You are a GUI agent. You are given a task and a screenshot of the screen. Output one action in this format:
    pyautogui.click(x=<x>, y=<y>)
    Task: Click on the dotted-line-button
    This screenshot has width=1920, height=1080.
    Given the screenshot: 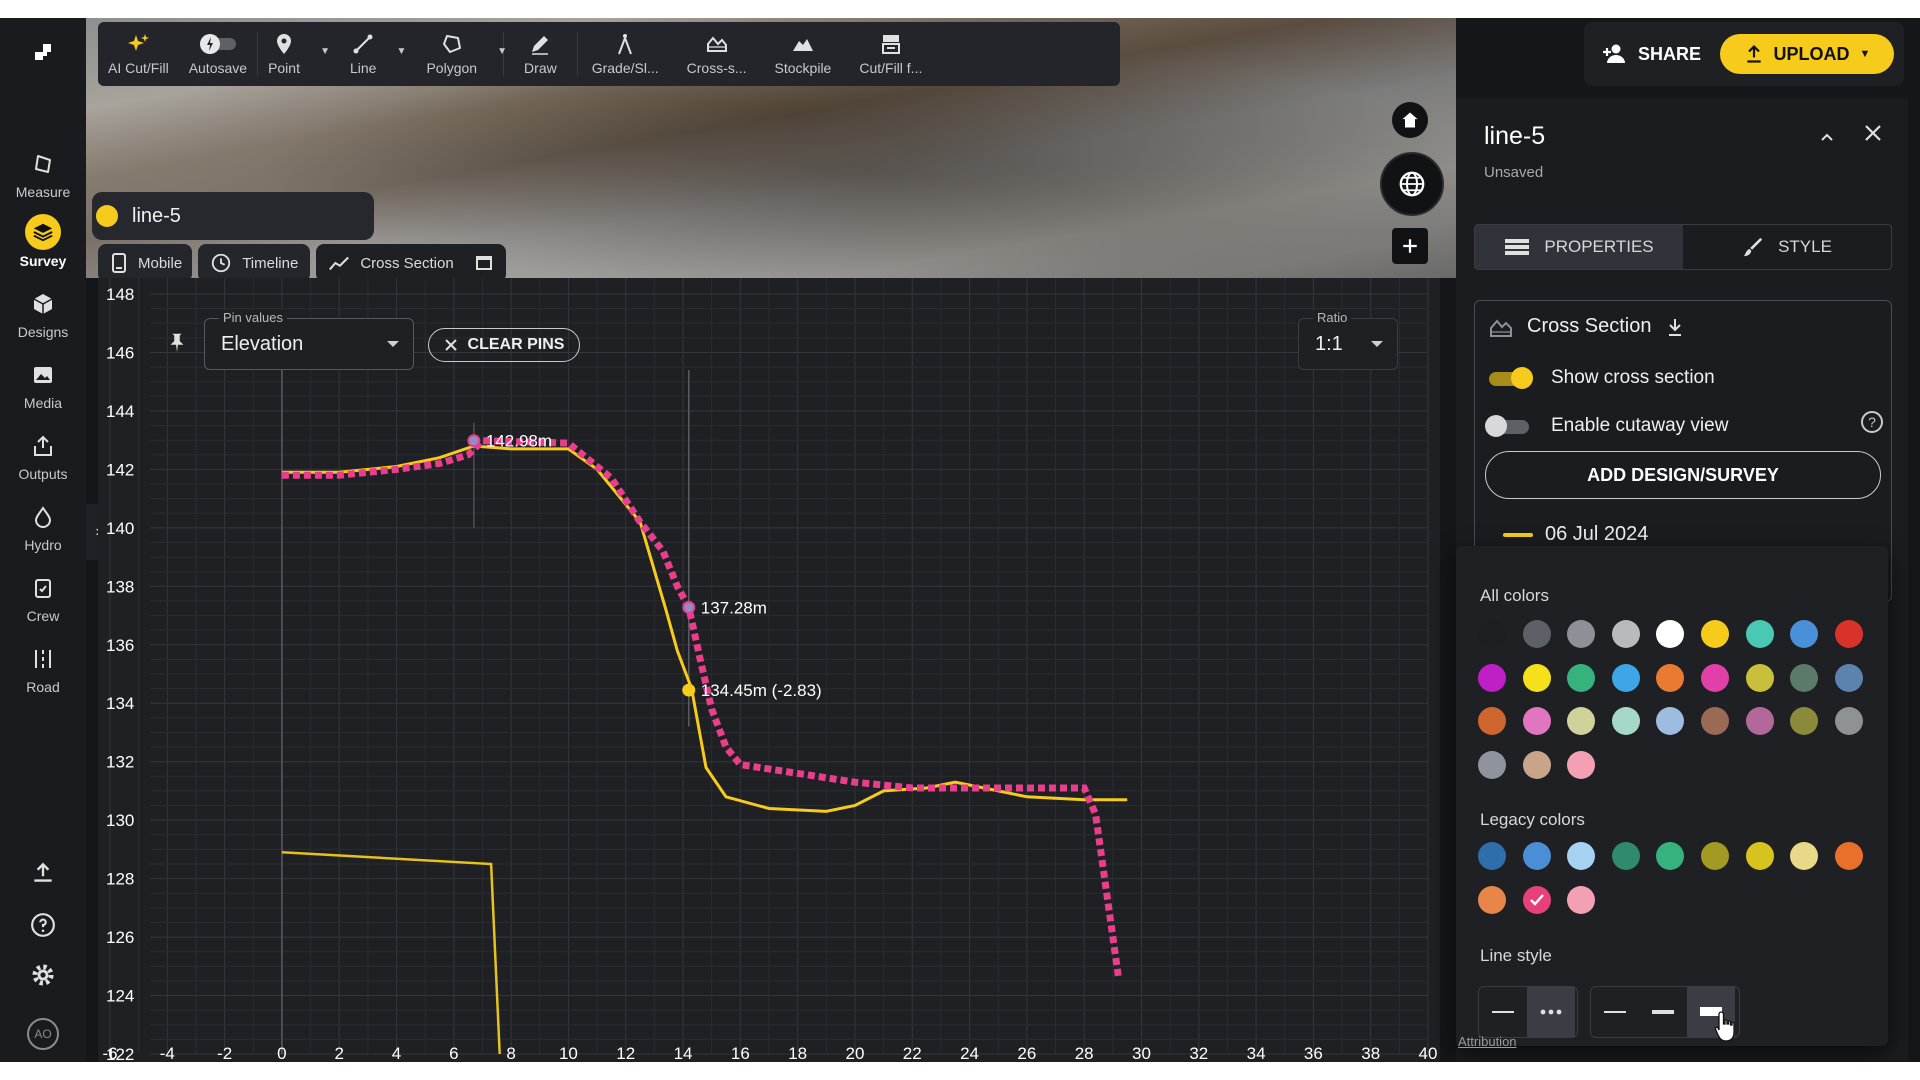 What is the action you would take?
    pyautogui.click(x=1551, y=1012)
    